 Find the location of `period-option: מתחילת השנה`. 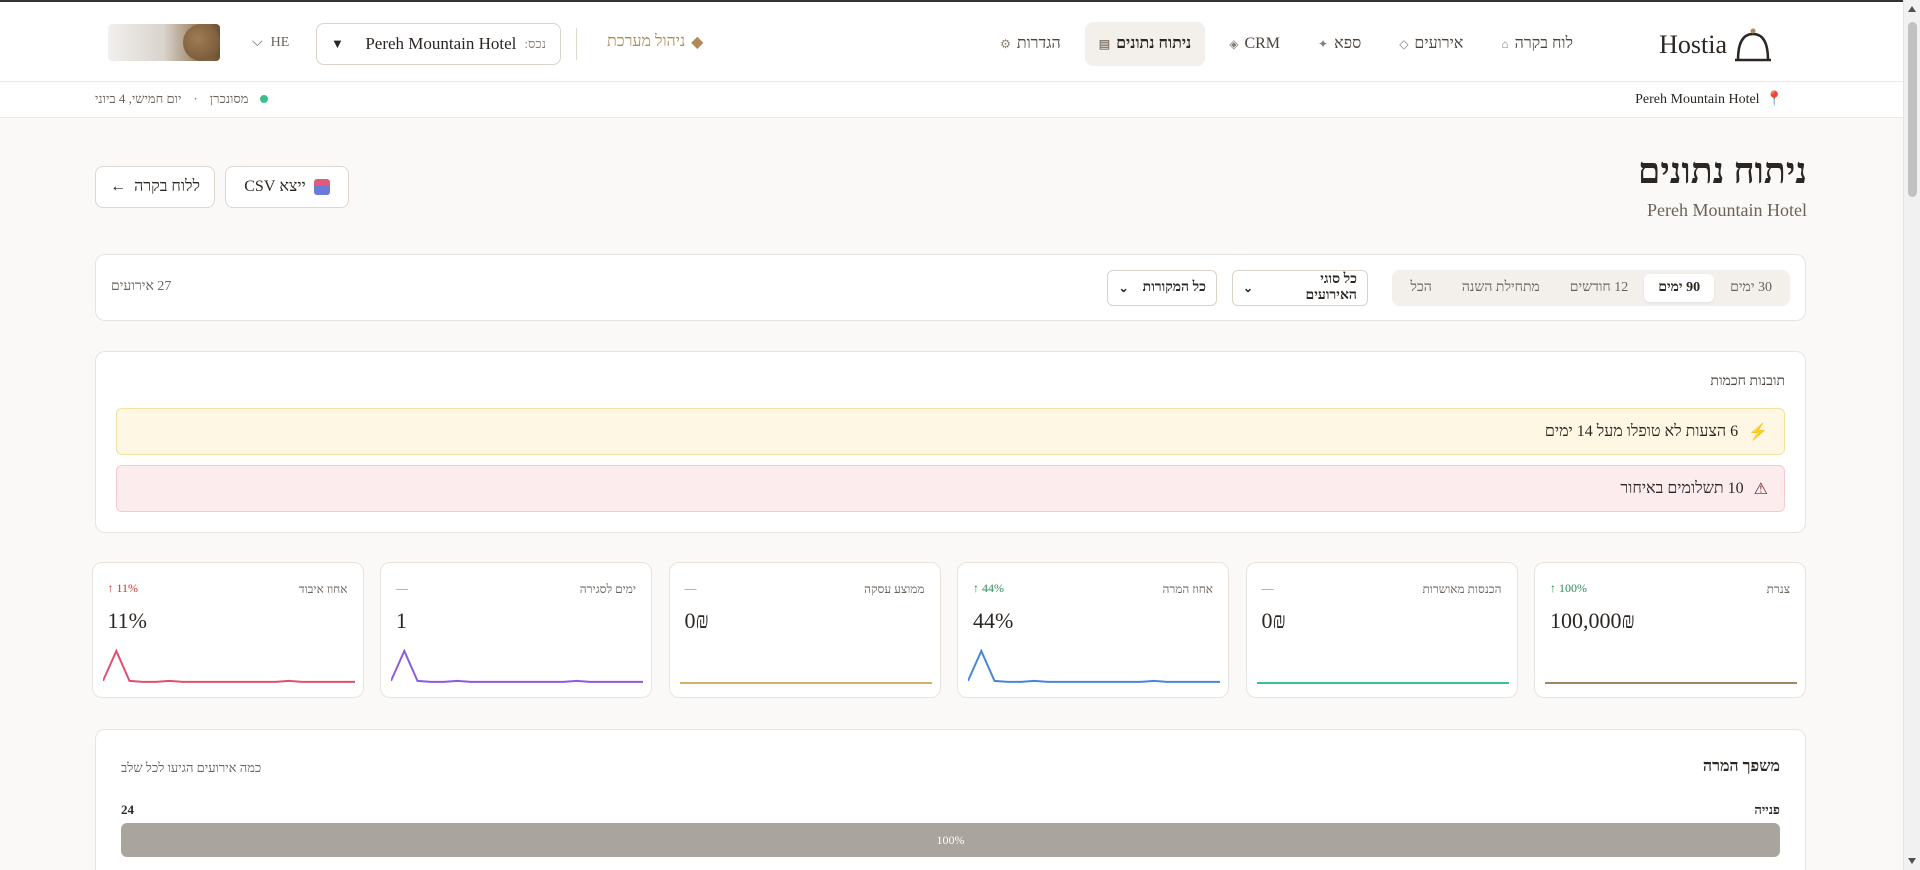

period-option: מתחילת השנה is located at coordinates (1501, 288).